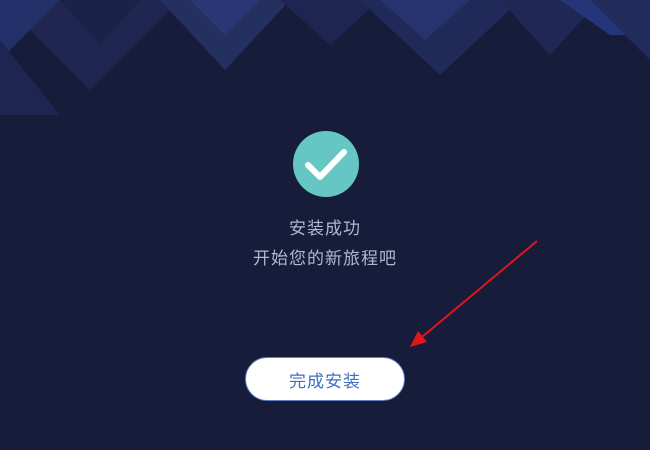 Image resolution: width=650 pixels, height=450 pixels. Describe the element at coordinates (325, 259) in the screenshot. I see `success-subtitle: 开始您的新旅程吧` at that location.